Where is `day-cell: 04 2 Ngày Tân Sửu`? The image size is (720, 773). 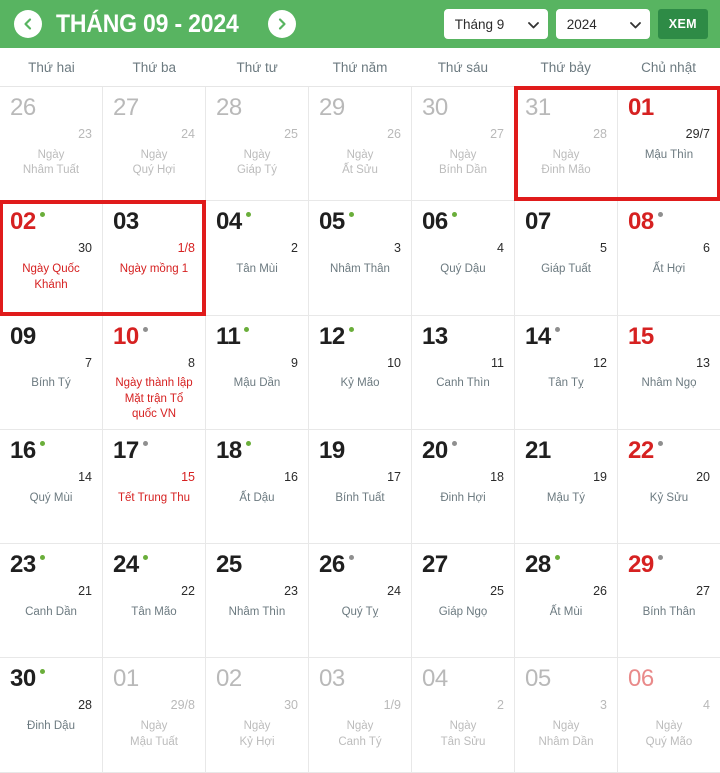 day-cell: 04 2 Ngày Tân Sửu is located at coordinates (463, 715).